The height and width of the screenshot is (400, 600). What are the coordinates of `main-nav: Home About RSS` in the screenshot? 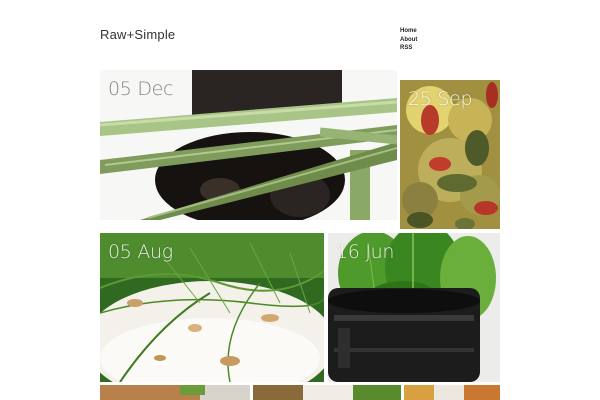 It's located at (408, 40).